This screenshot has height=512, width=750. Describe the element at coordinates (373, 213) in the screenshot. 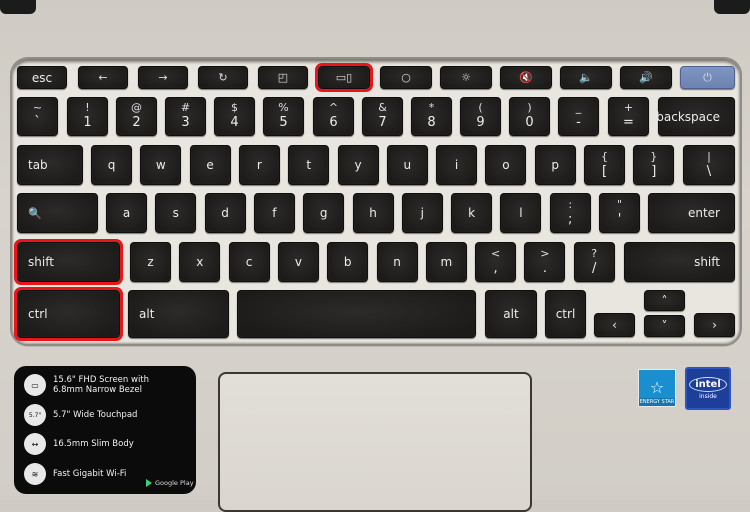

I see `key-h: h` at that location.